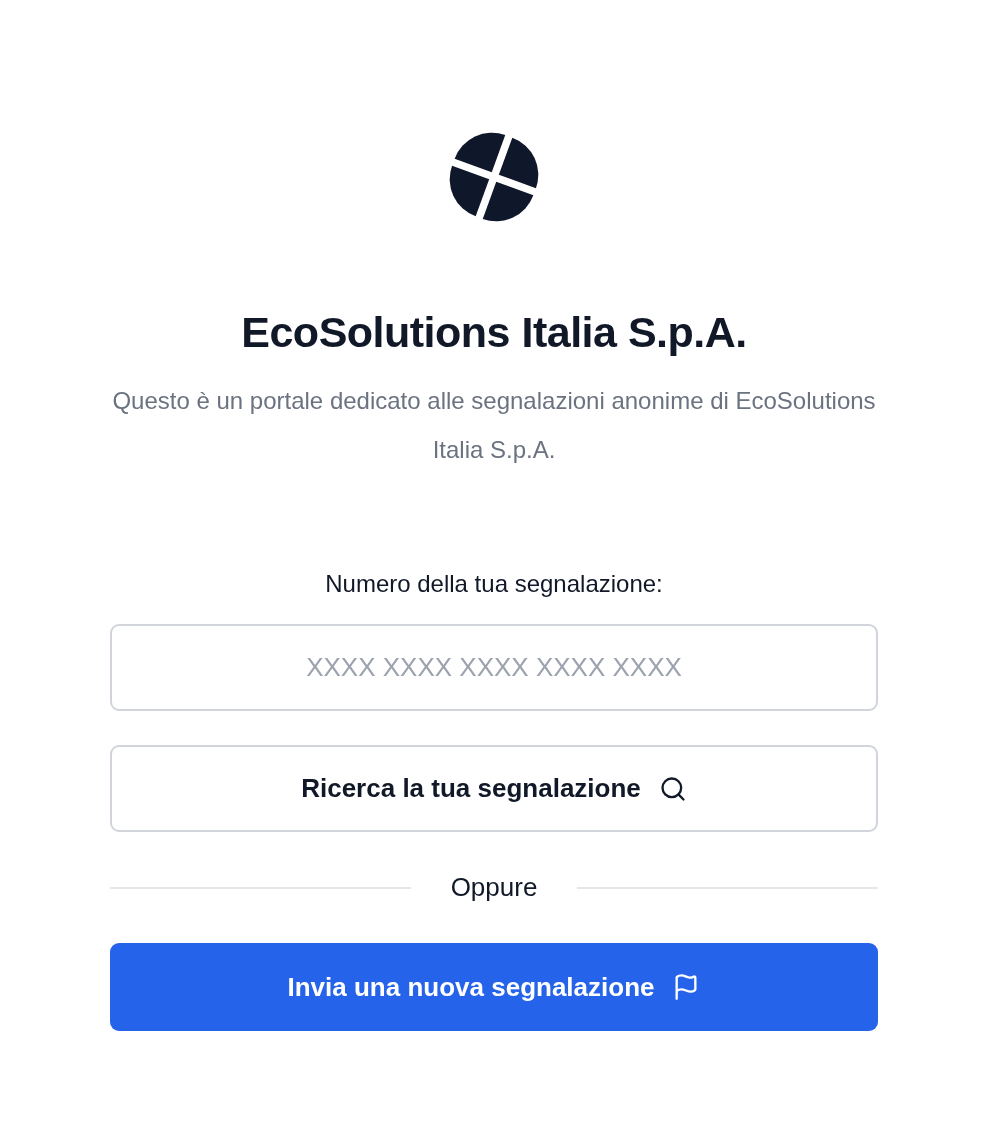  Describe the element at coordinates (494, 177) in the screenshot. I see `logo-icon` at that location.